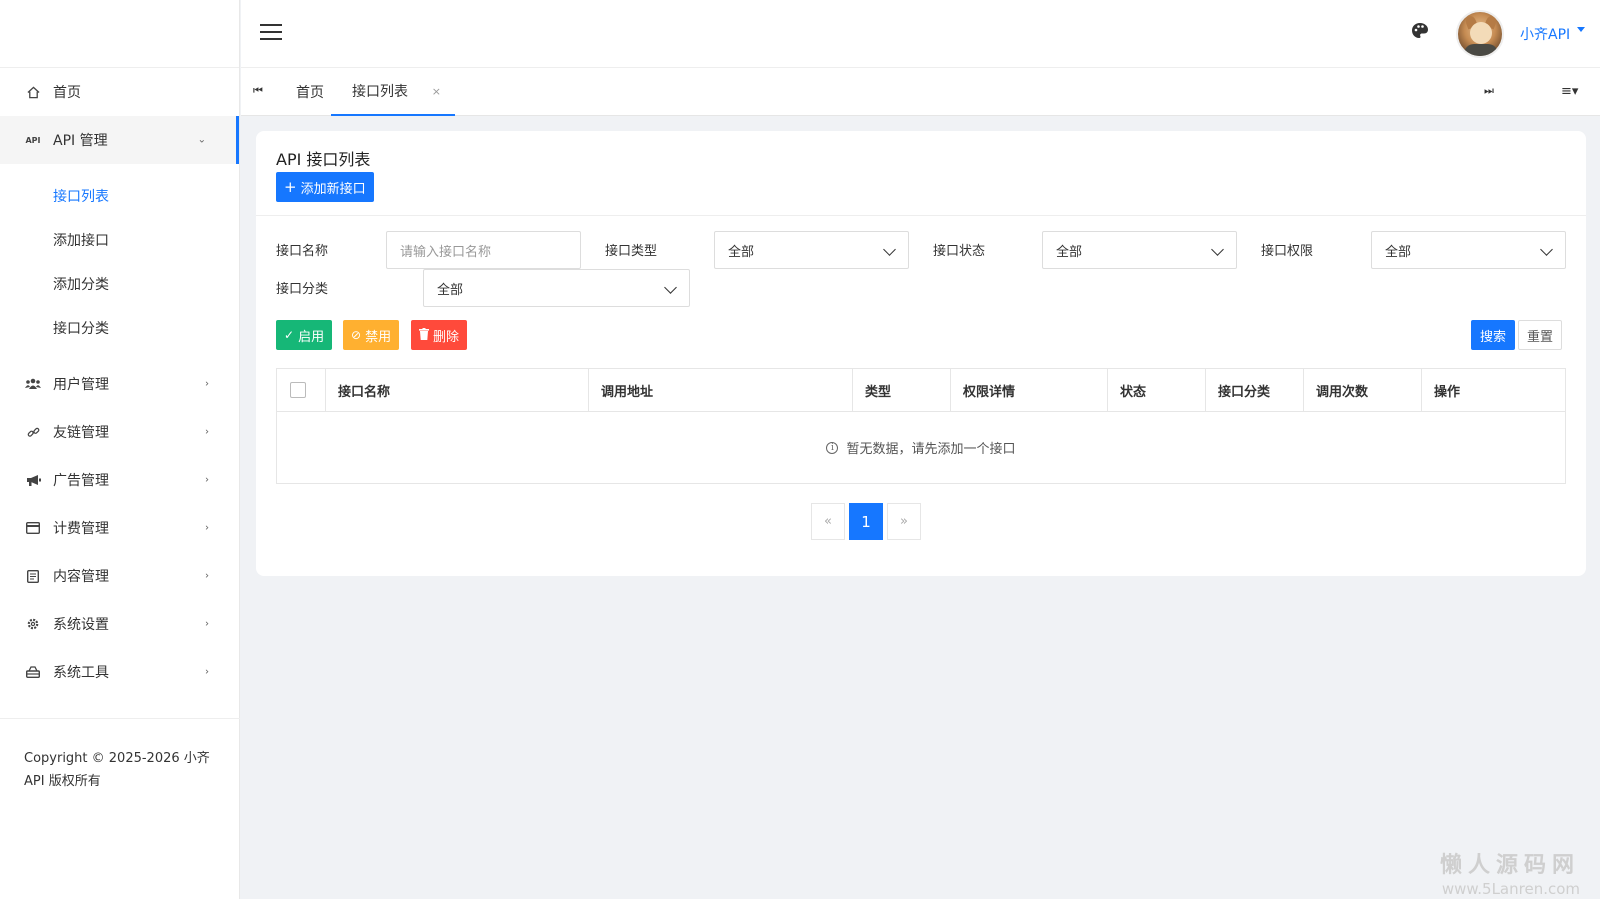 The height and width of the screenshot is (899, 1600). I want to click on watermark: 懒人源码网 www.5Lanren.com, so click(1510, 872).